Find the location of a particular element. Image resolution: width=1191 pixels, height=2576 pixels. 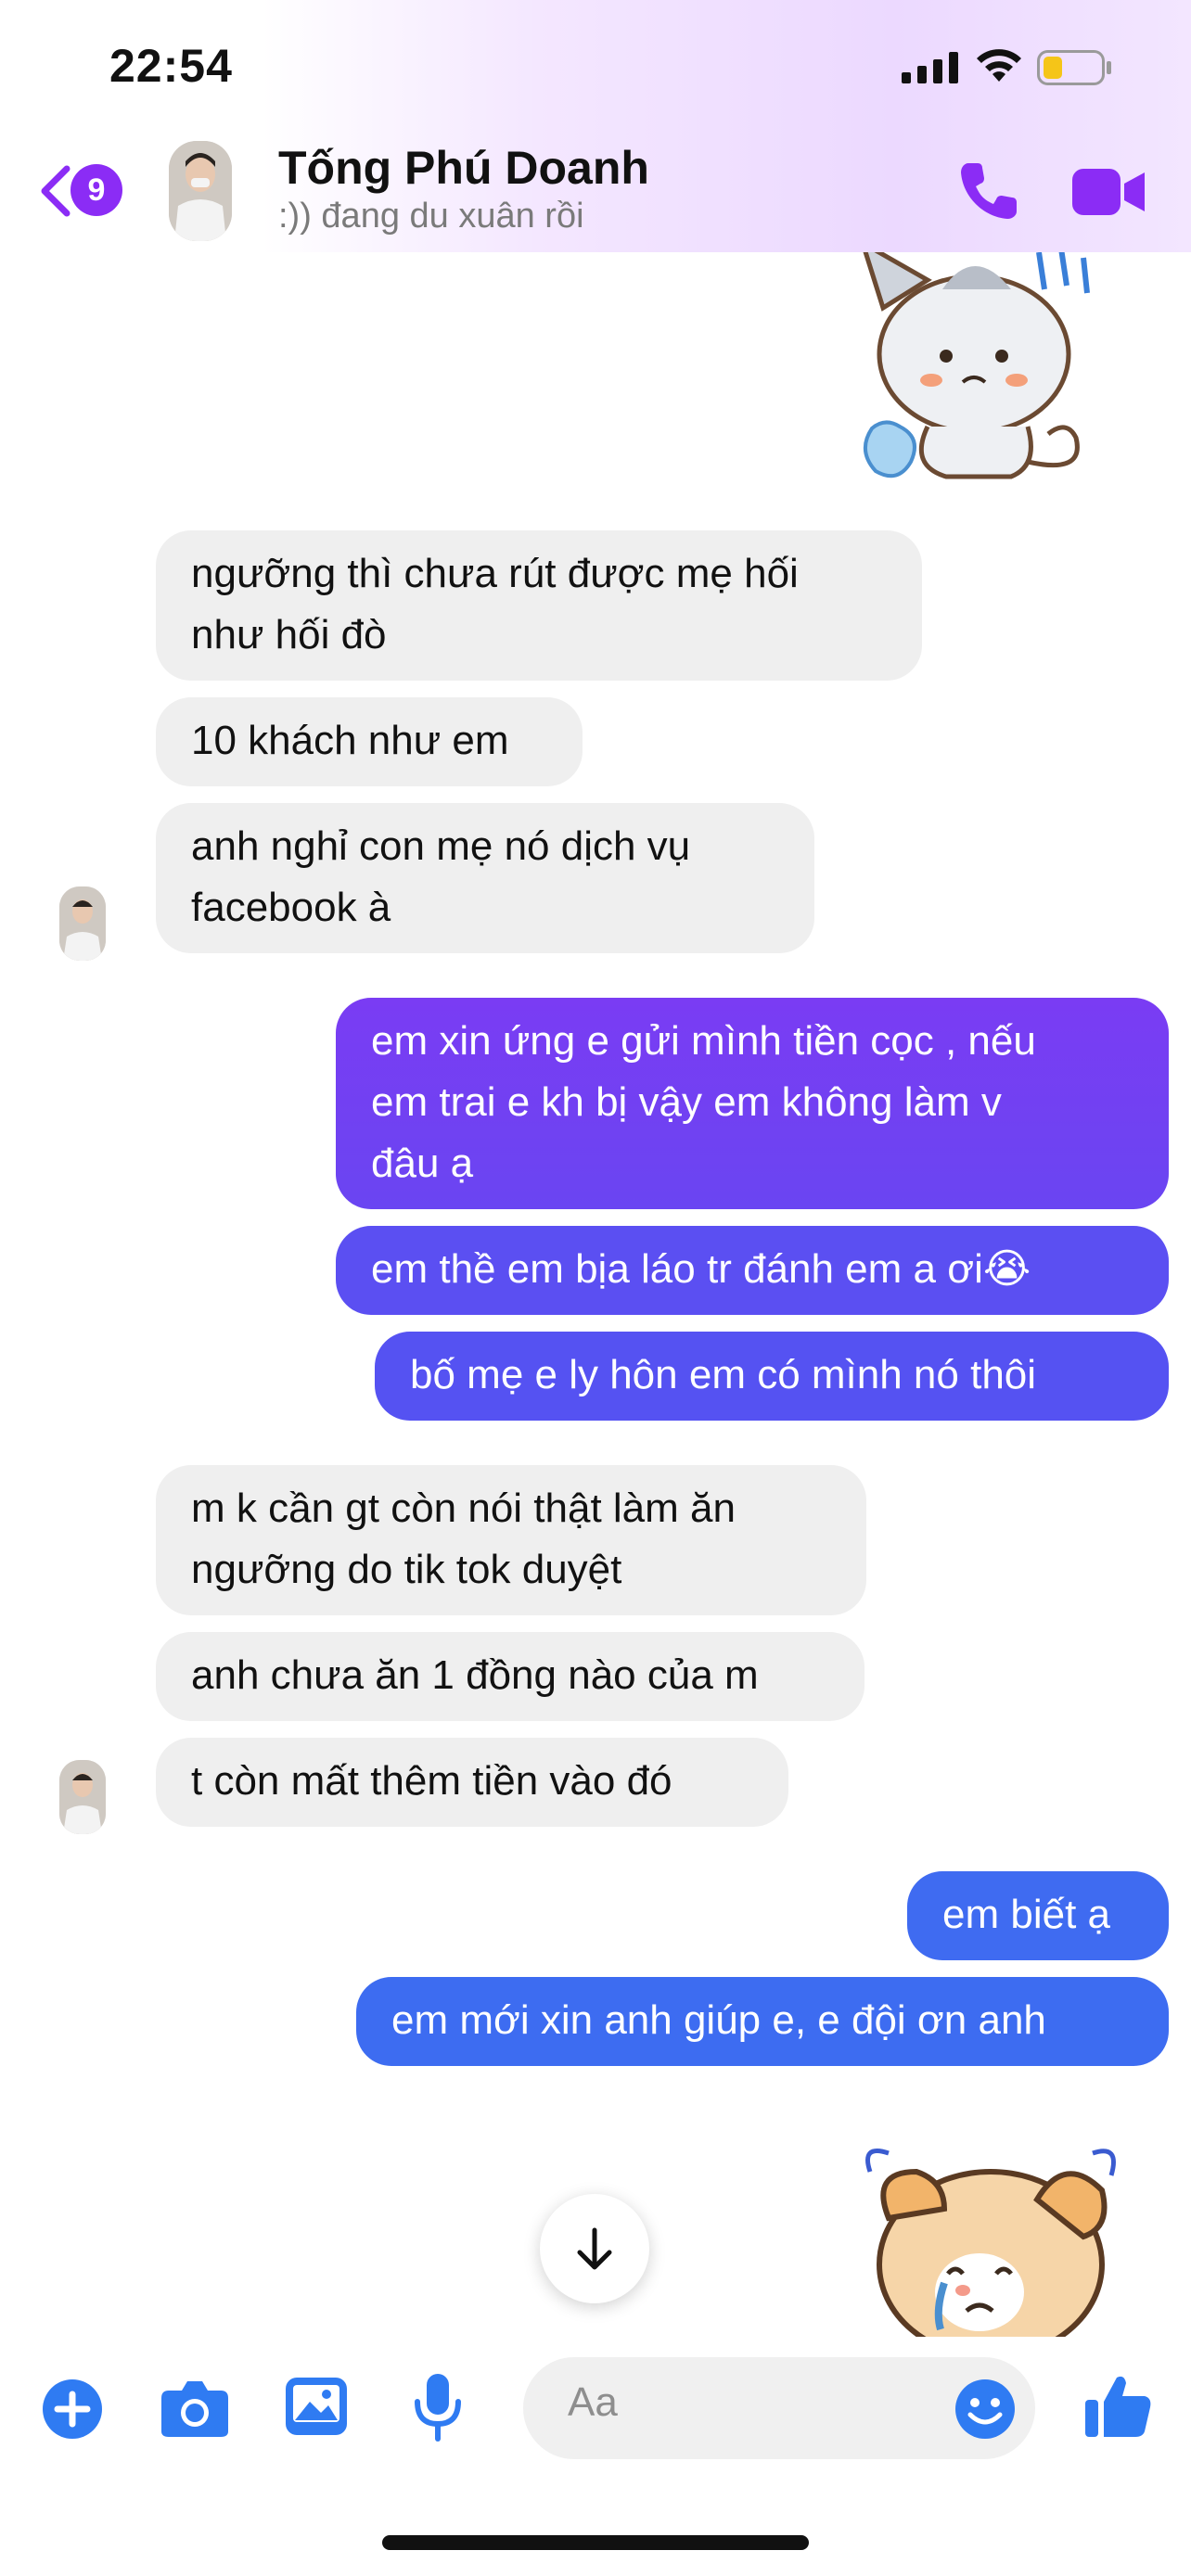

video-camera-icon is located at coordinates (1109, 192).